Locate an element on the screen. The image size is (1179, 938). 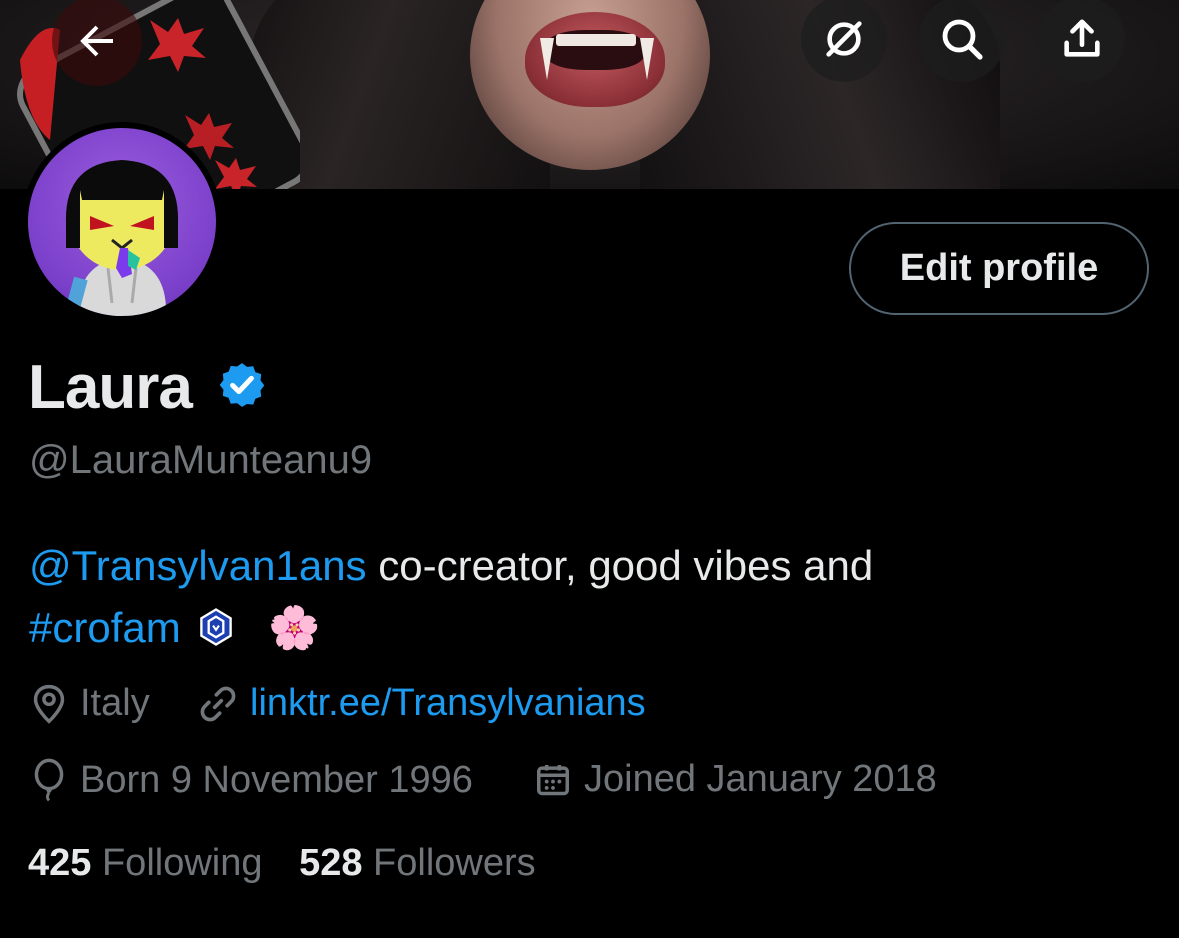
back-button is located at coordinates (97, 43).